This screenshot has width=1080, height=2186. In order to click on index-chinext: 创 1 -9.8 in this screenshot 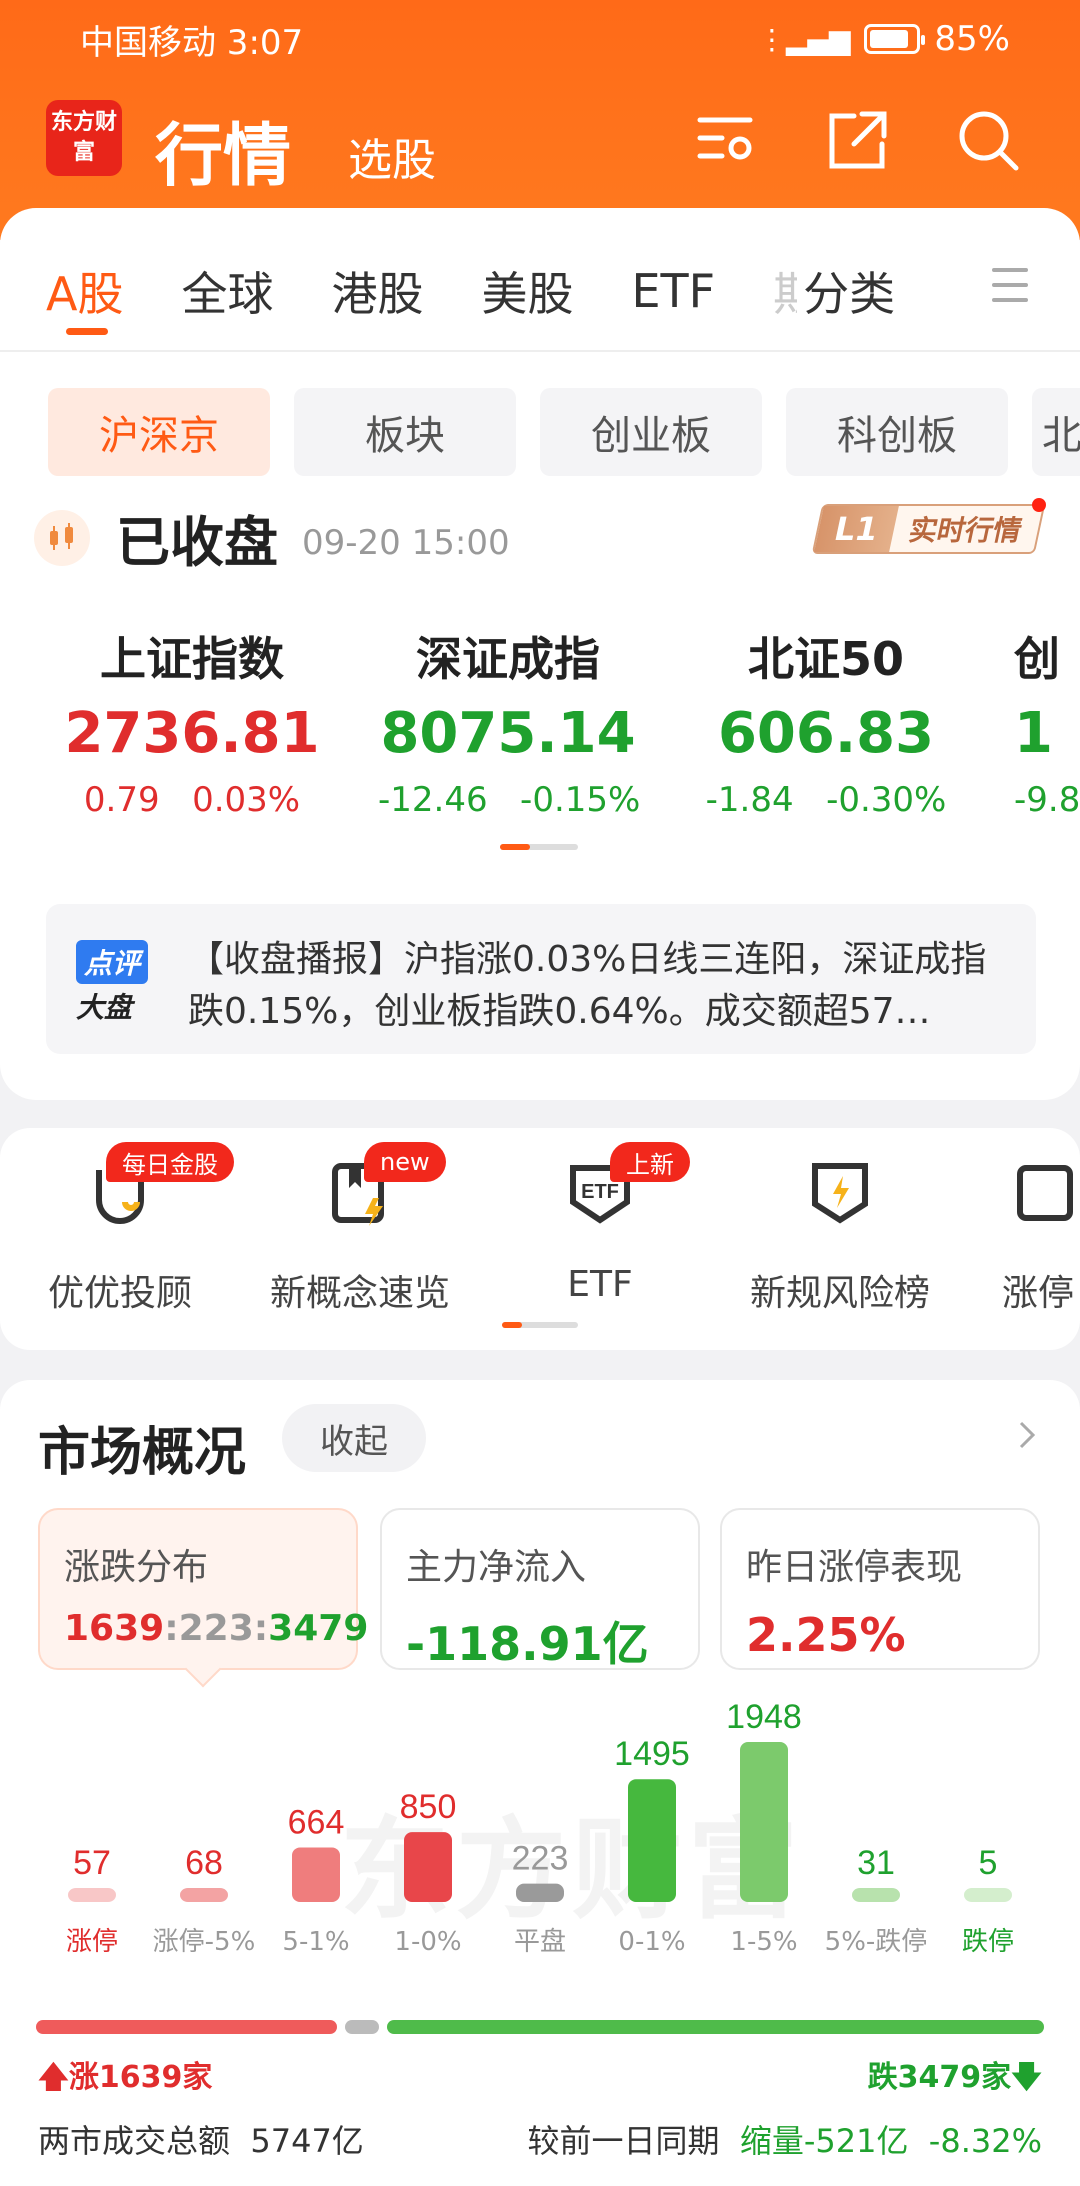, I will do `click(1047, 721)`.